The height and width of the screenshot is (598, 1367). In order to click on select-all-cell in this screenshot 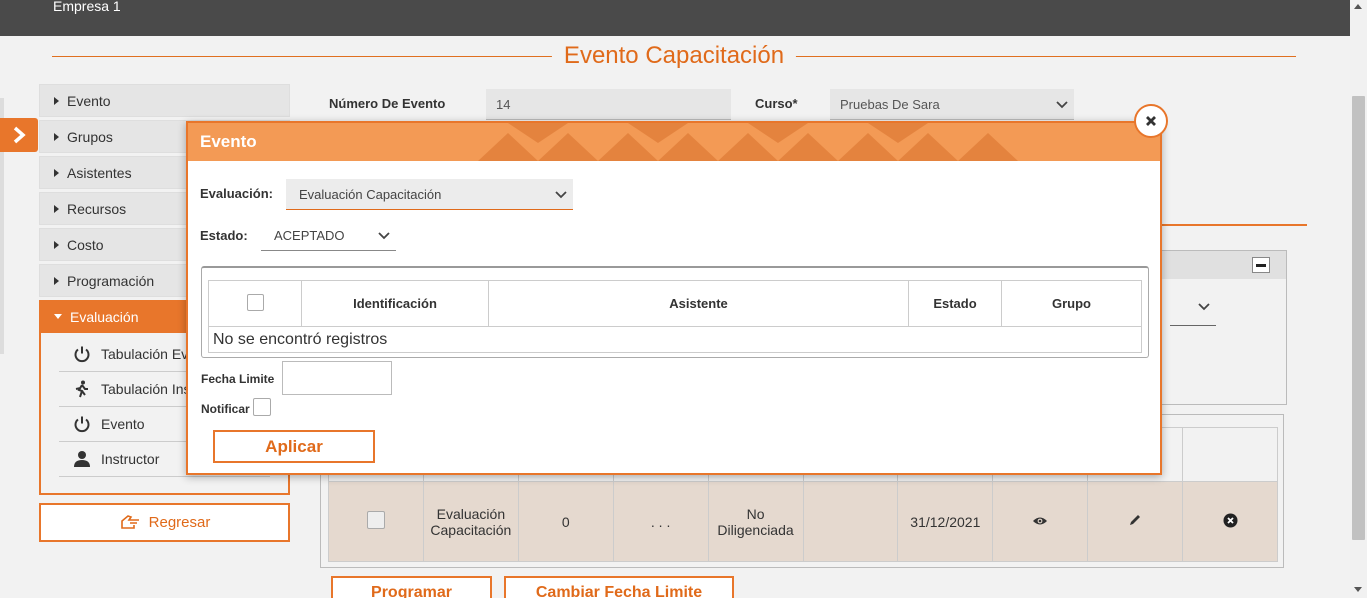, I will do `click(255, 303)`.